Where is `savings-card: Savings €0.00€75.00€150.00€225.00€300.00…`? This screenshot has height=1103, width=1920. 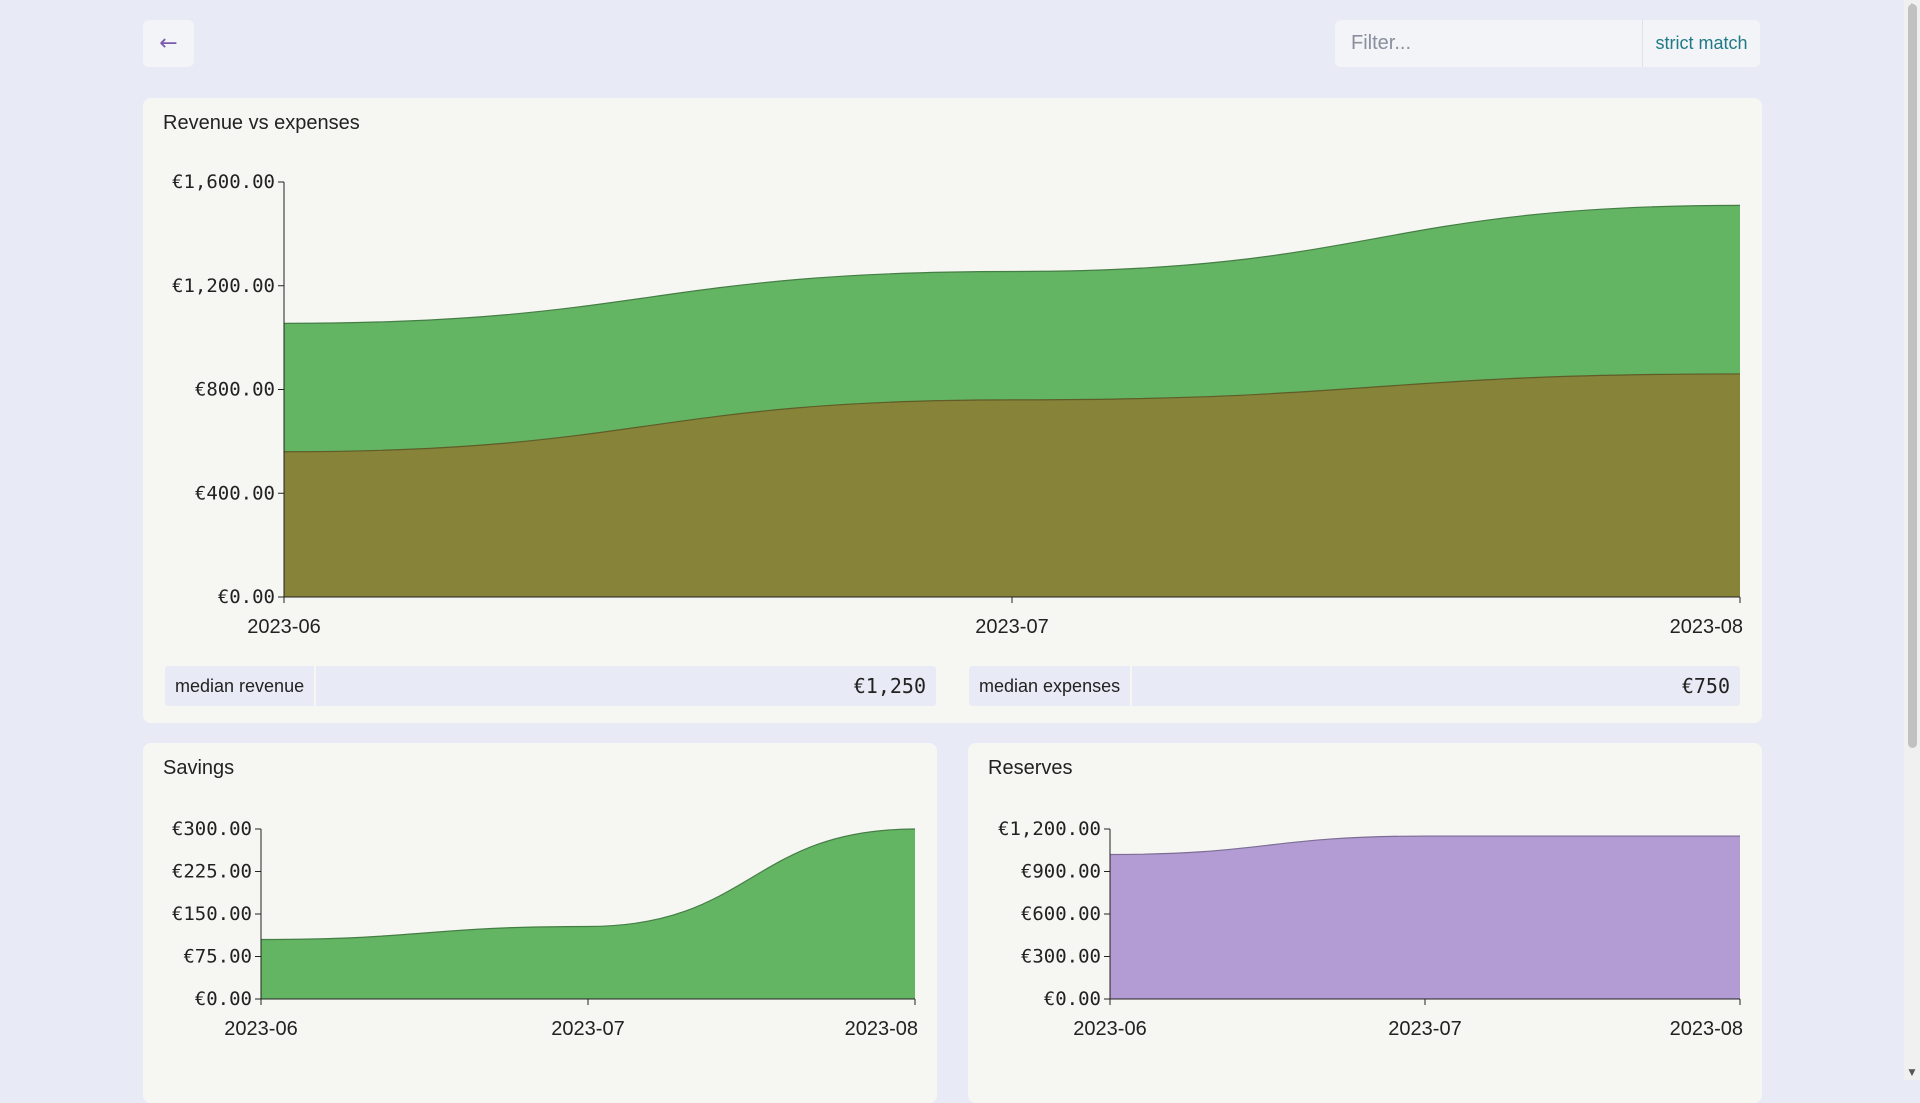
savings-card: Savings €0.00€75.00€150.00€225.00€300.00… is located at coordinates (540, 923).